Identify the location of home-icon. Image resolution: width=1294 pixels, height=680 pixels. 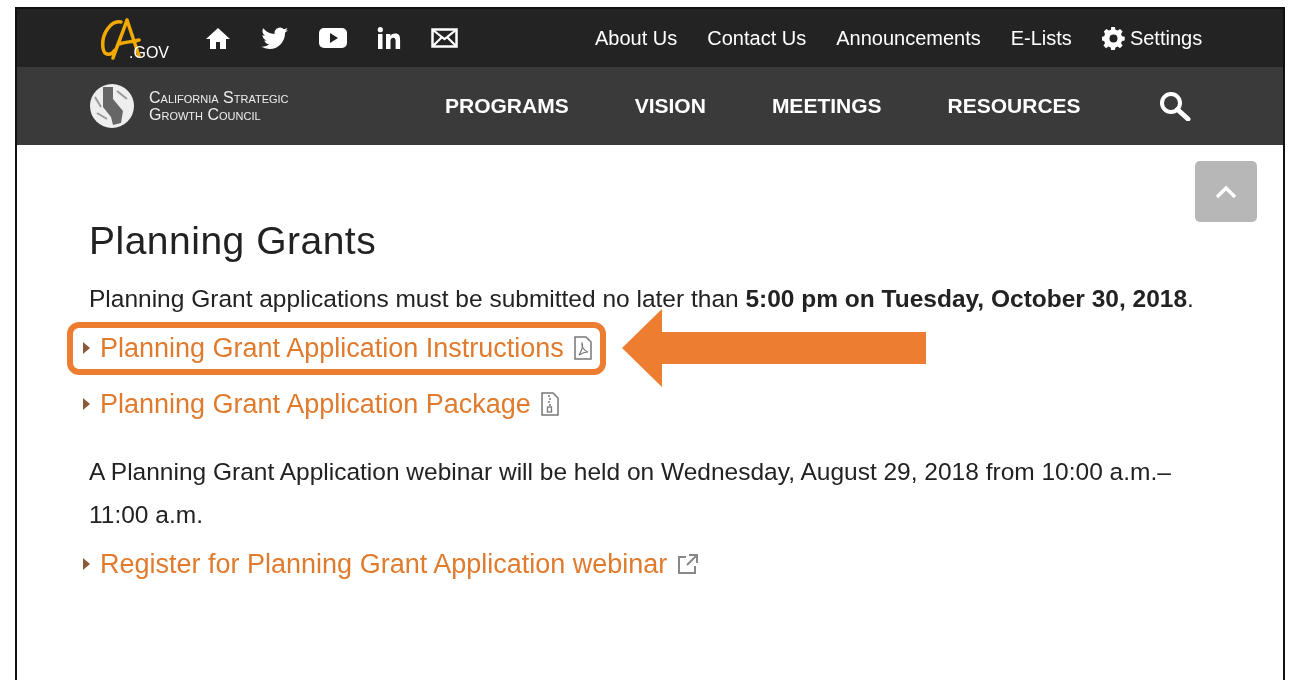
(218, 38).